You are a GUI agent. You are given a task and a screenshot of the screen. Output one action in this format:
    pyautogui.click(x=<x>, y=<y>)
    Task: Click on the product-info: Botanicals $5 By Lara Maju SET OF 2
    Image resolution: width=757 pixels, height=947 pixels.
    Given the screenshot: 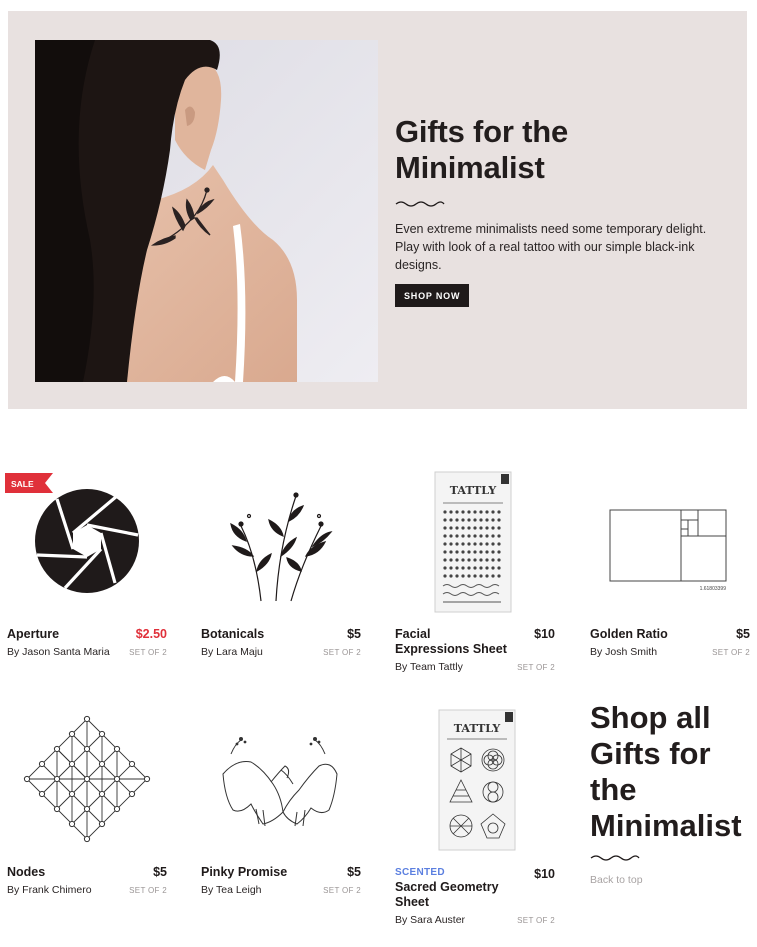 What is the action you would take?
    pyautogui.click(x=281, y=642)
    